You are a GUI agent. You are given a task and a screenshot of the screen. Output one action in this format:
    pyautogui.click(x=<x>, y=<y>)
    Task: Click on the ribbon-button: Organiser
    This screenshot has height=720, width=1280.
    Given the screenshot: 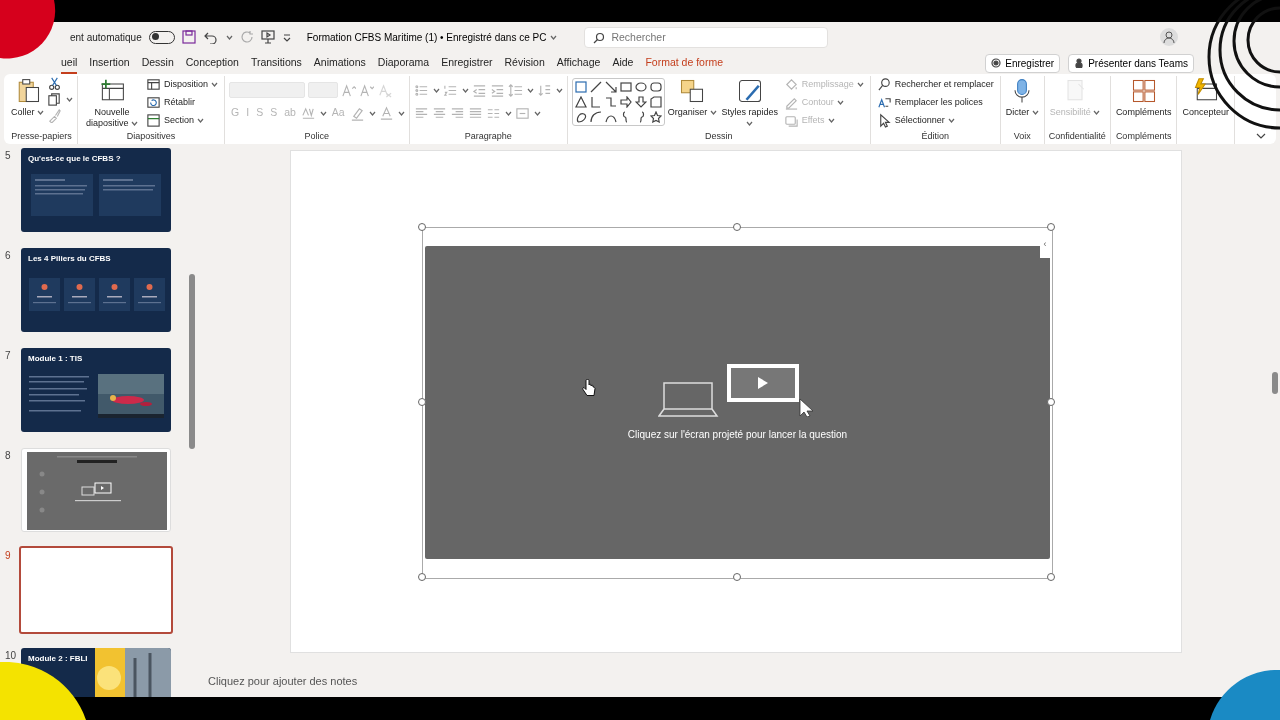 What is the action you would take?
    pyautogui.click(x=692, y=97)
    